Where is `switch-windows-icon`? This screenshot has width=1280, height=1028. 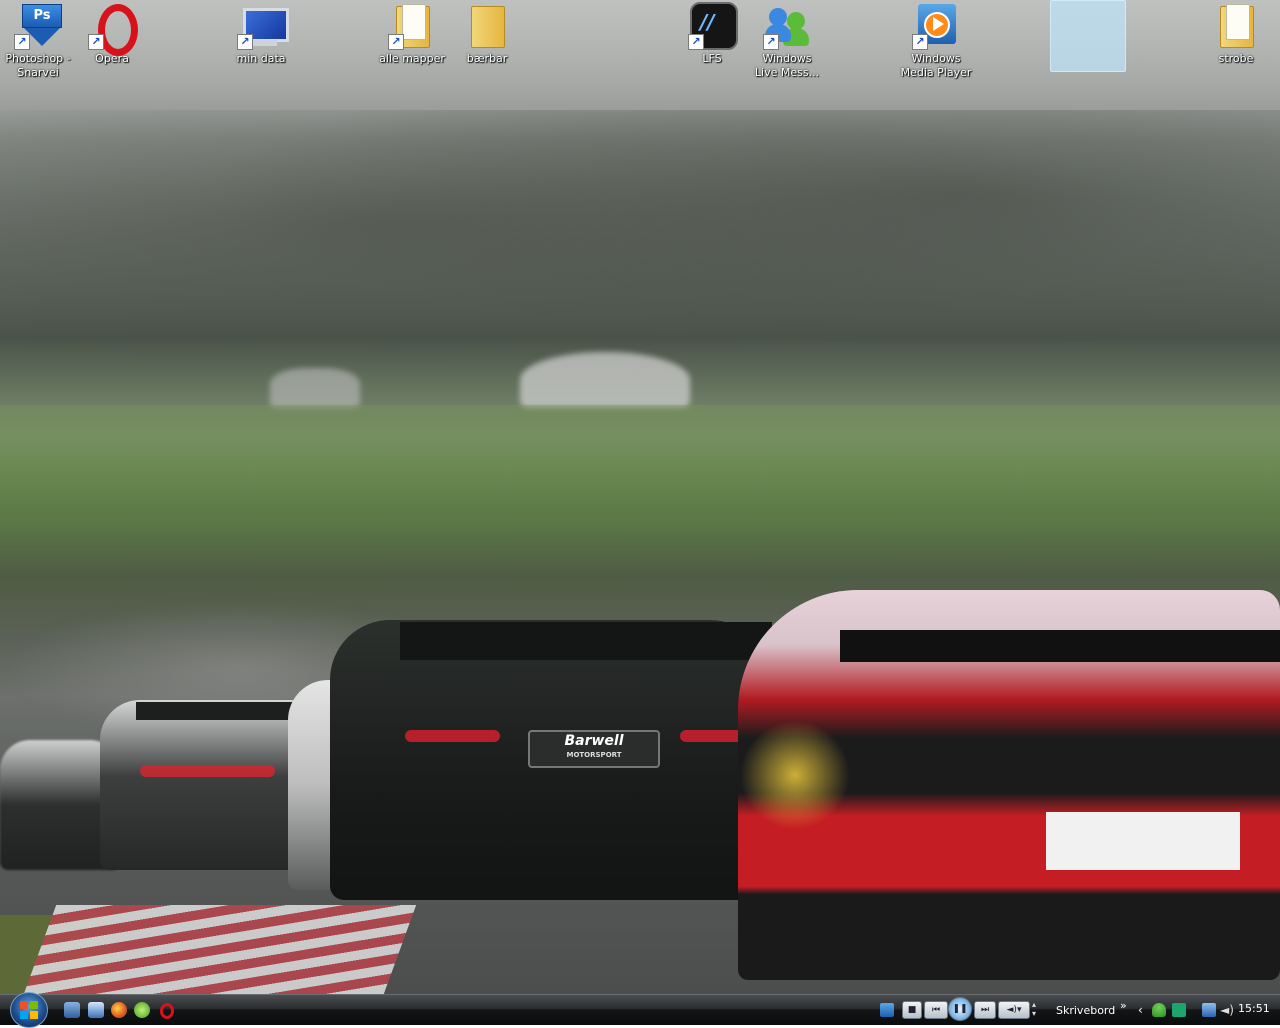
switch-windows-icon is located at coordinates (72, 1010).